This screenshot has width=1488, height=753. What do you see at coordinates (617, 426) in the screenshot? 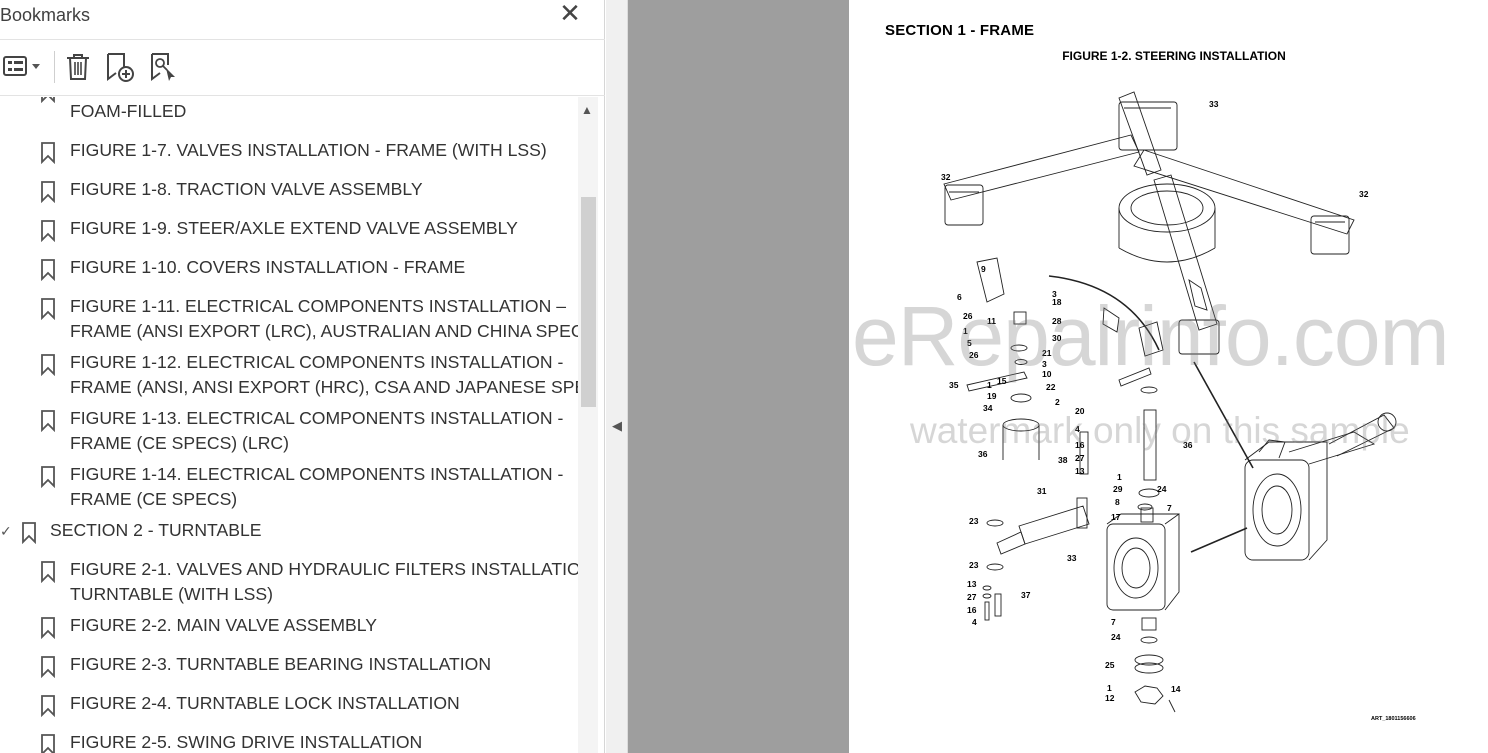
I see `collapse-panel-icon: ◀` at bounding box center [617, 426].